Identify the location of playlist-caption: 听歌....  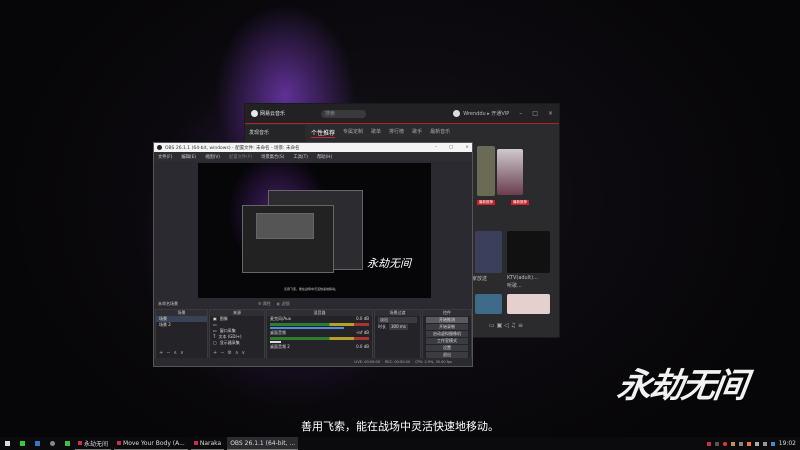
(529, 285).